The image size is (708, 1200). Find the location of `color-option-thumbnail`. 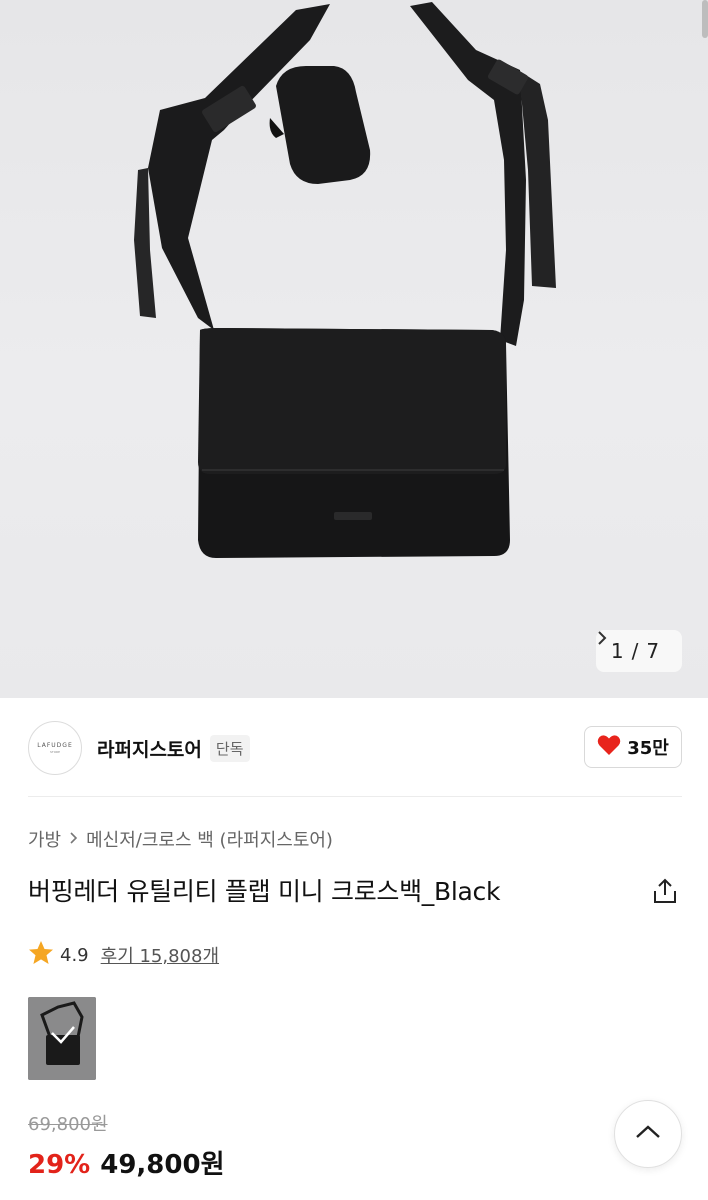

color-option-thumbnail is located at coordinates (62, 1038).